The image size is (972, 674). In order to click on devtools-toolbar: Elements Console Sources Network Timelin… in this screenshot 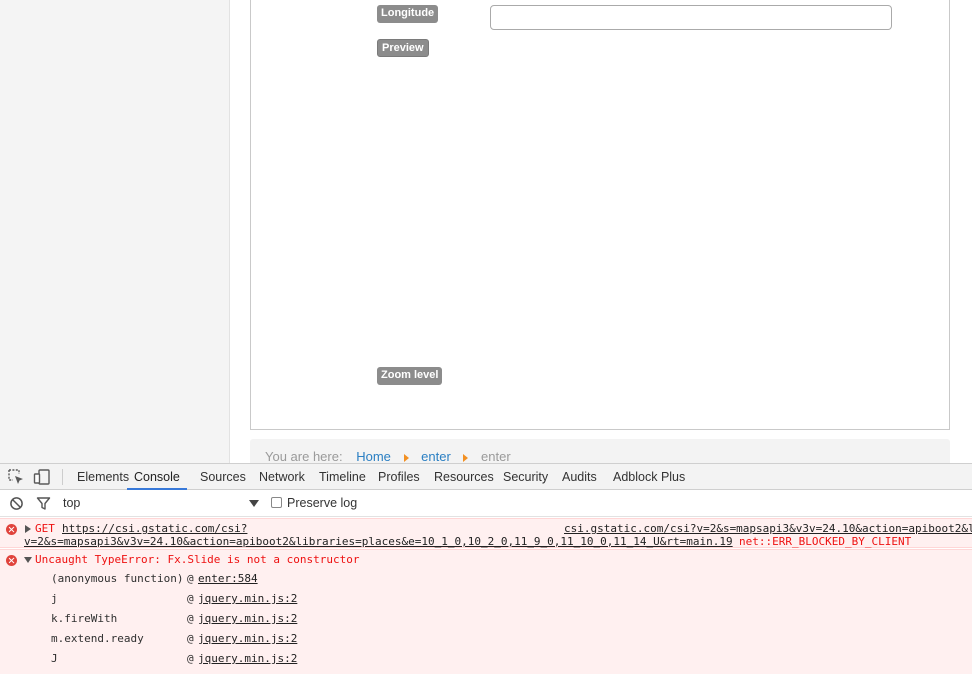, I will do `click(486, 477)`.